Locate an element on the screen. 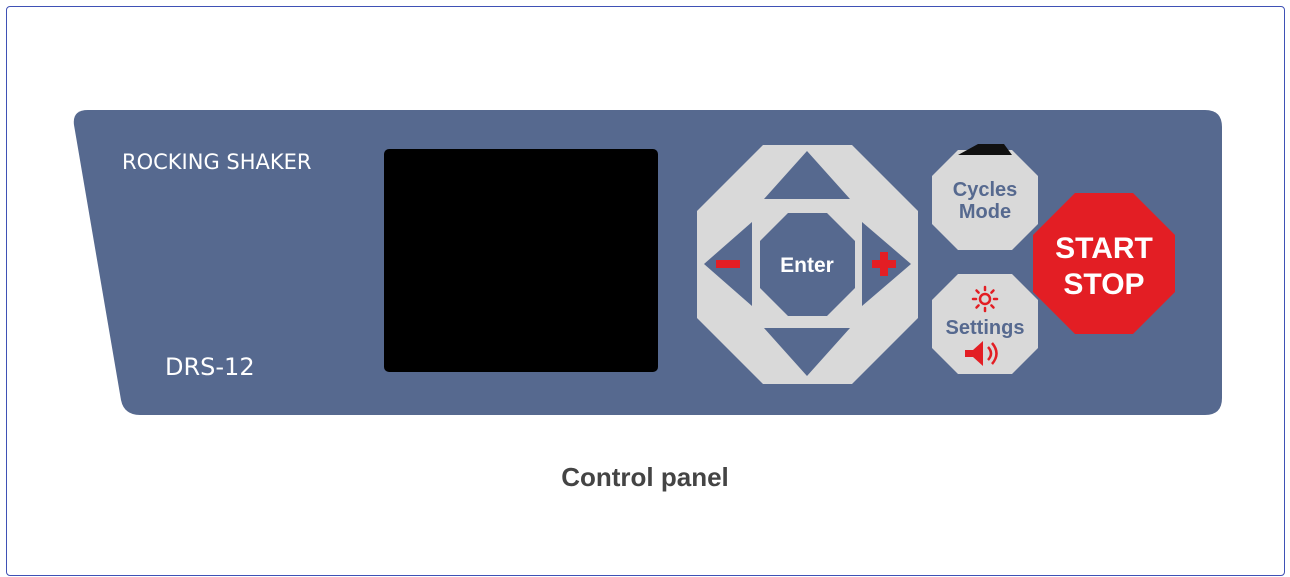 The image size is (1290, 577). settings-button: Settings is located at coordinates (985, 324).